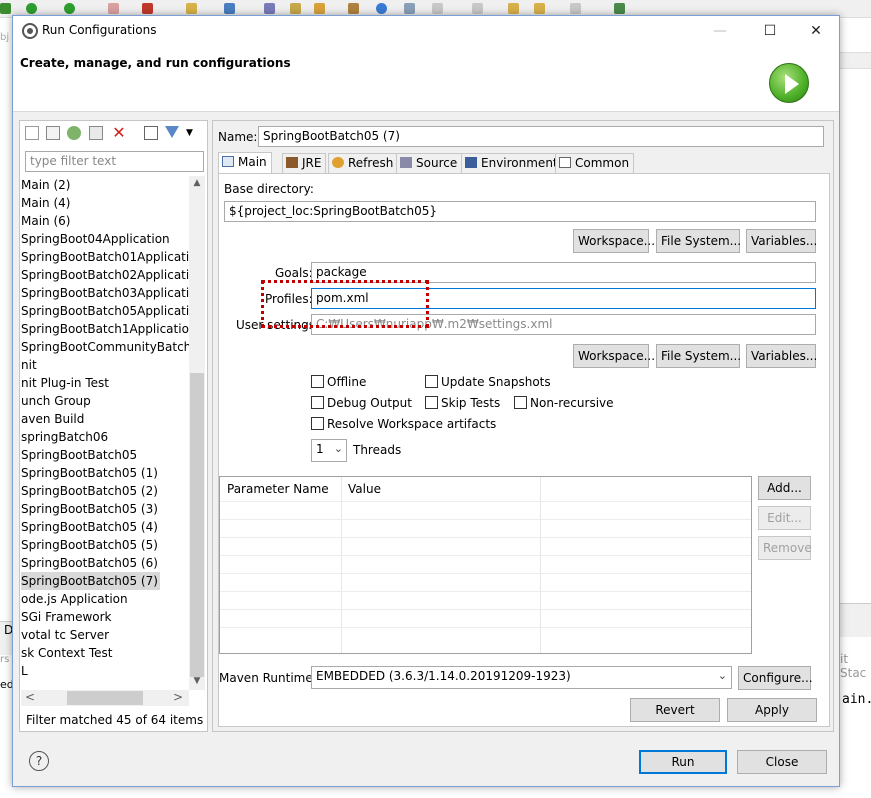  What do you see at coordinates (178, 697) in the screenshot?
I see `scroll-right-icon: >` at bounding box center [178, 697].